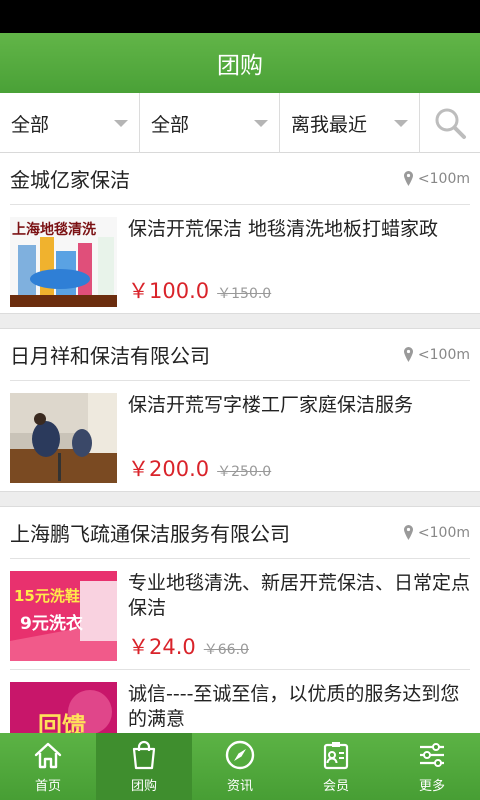 This screenshot has width=480, height=800. I want to click on deal-item: 回馈 诚信----至诚至信，以优质的服务达到您的满意, so click(240, 701).